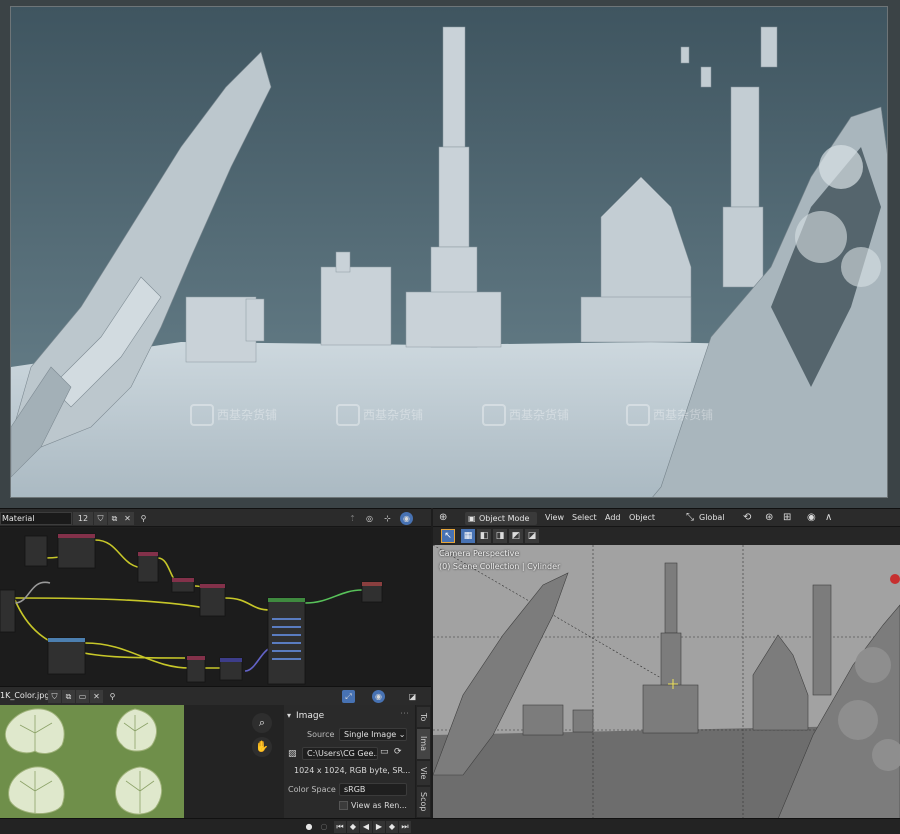  I want to click on falloff-icon: ∧, so click(828, 517).